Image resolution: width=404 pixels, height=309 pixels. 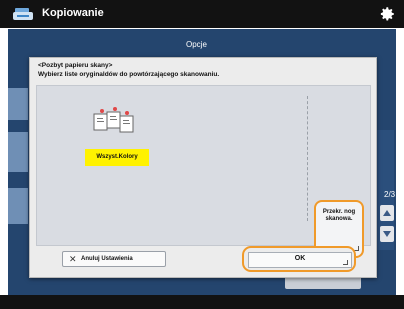 What do you see at coordinates (345, 262) in the screenshot?
I see `corner-mark-icon` at bounding box center [345, 262].